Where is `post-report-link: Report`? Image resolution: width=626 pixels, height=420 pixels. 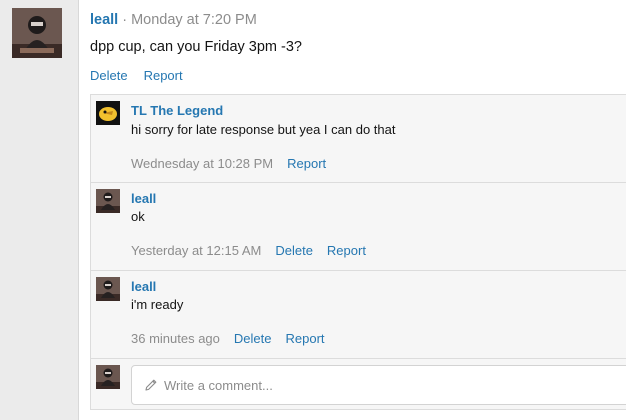 post-report-link: Report is located at coordinates (163, 75).